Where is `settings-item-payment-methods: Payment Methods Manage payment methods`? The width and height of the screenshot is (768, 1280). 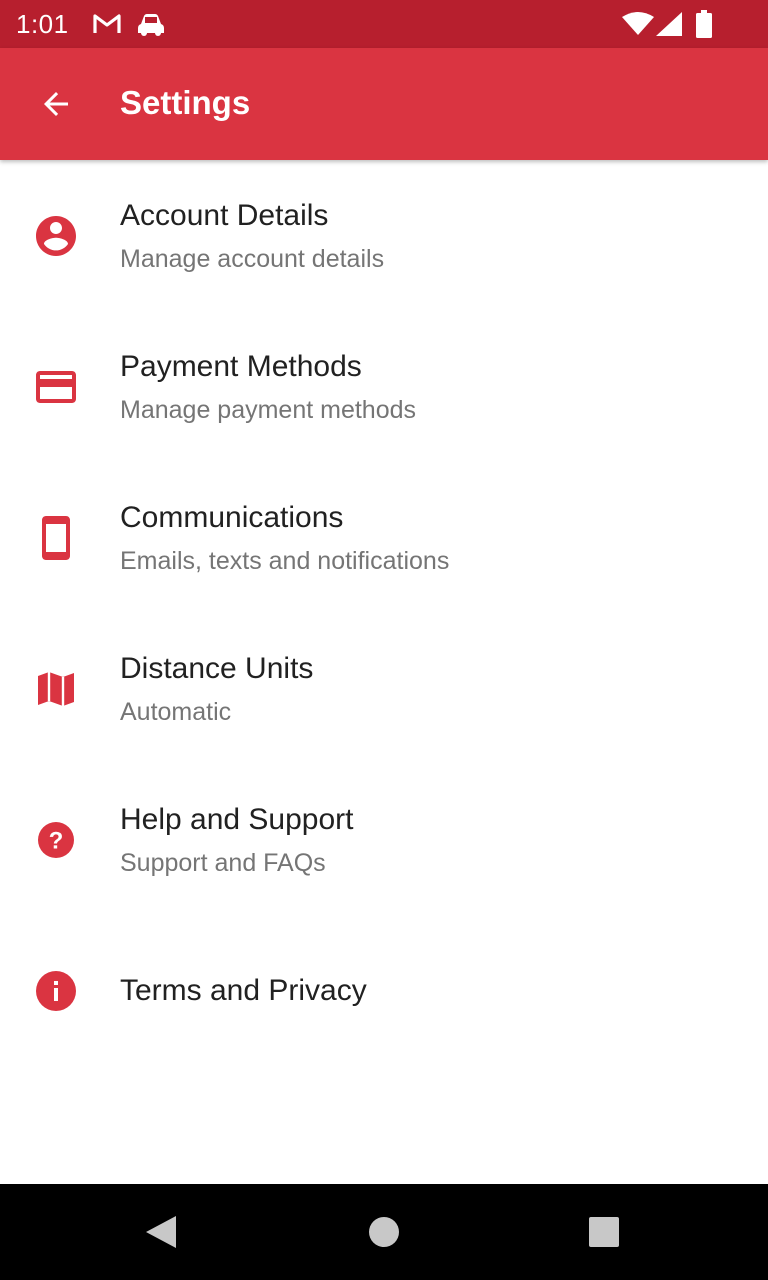
settings-item-payment-methods: Payment Methods Manage payment methods is located at coordinates (384, 386).